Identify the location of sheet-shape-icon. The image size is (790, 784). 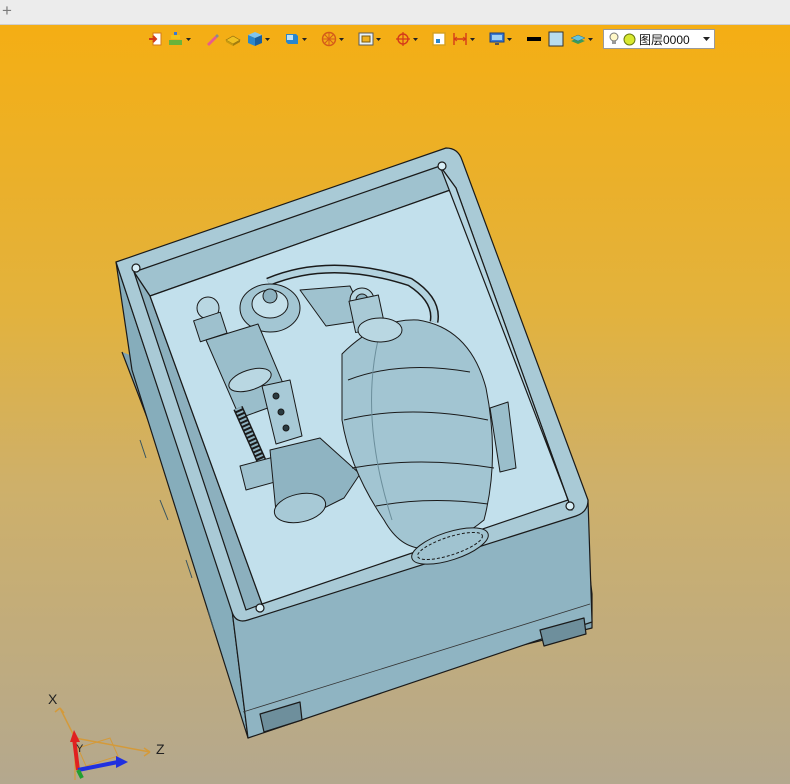
(233, 40).